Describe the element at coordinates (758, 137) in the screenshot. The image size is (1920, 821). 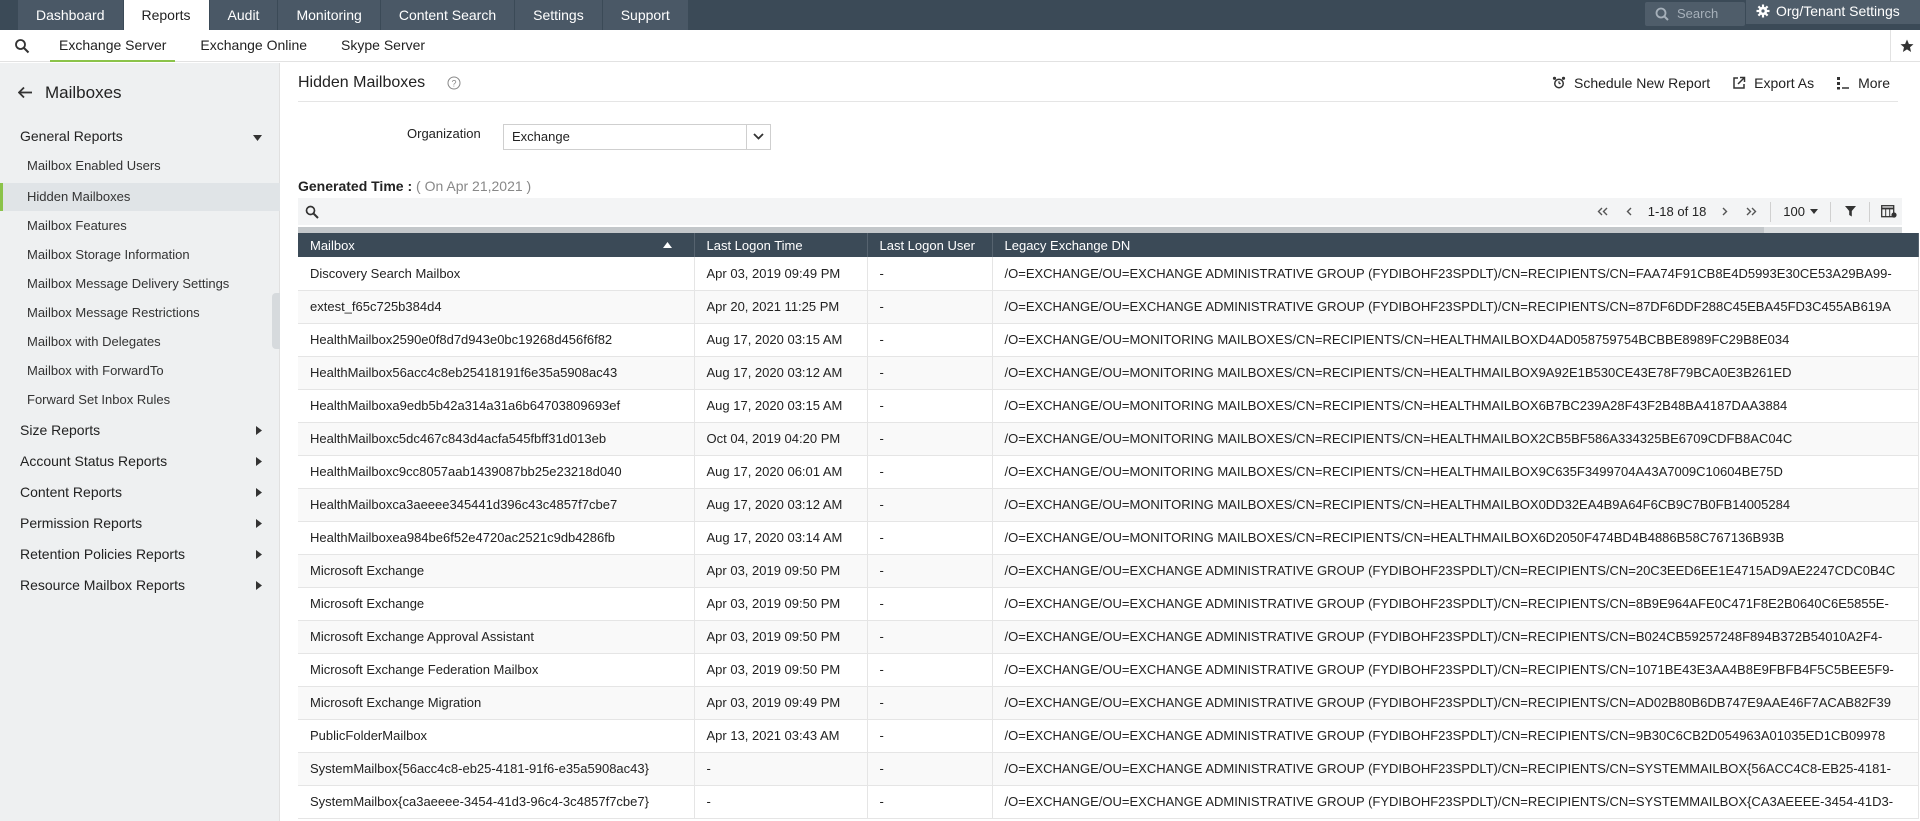
I see `organization-dropdown-toggle` at that location.